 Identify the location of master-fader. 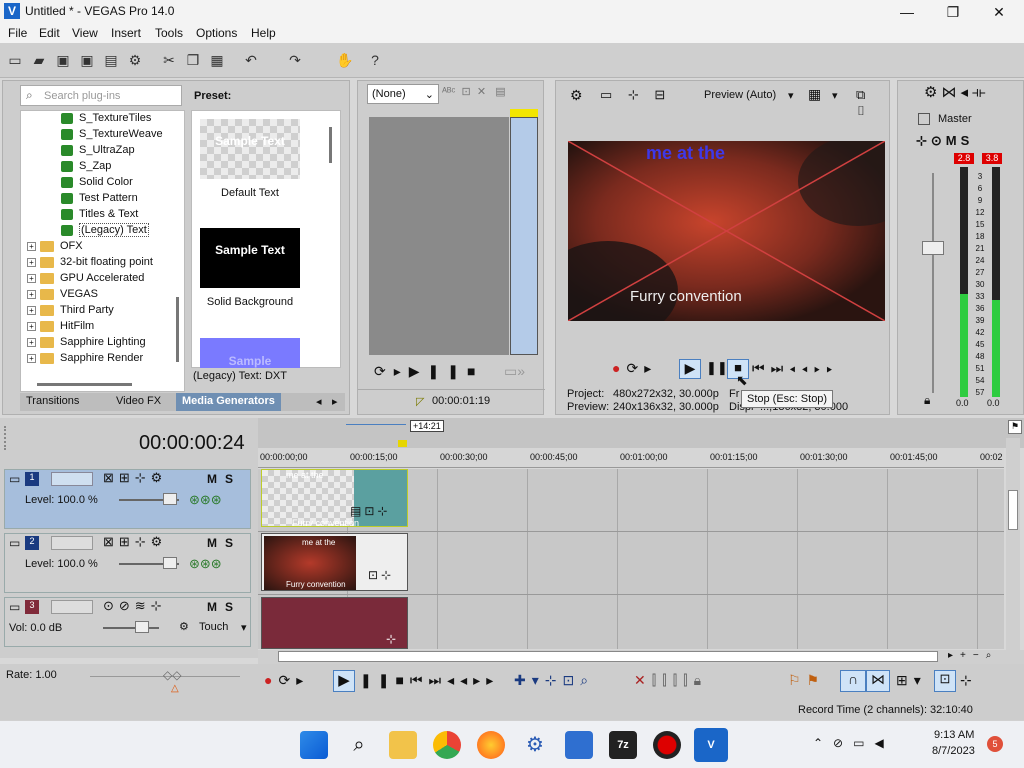
(933, 248).